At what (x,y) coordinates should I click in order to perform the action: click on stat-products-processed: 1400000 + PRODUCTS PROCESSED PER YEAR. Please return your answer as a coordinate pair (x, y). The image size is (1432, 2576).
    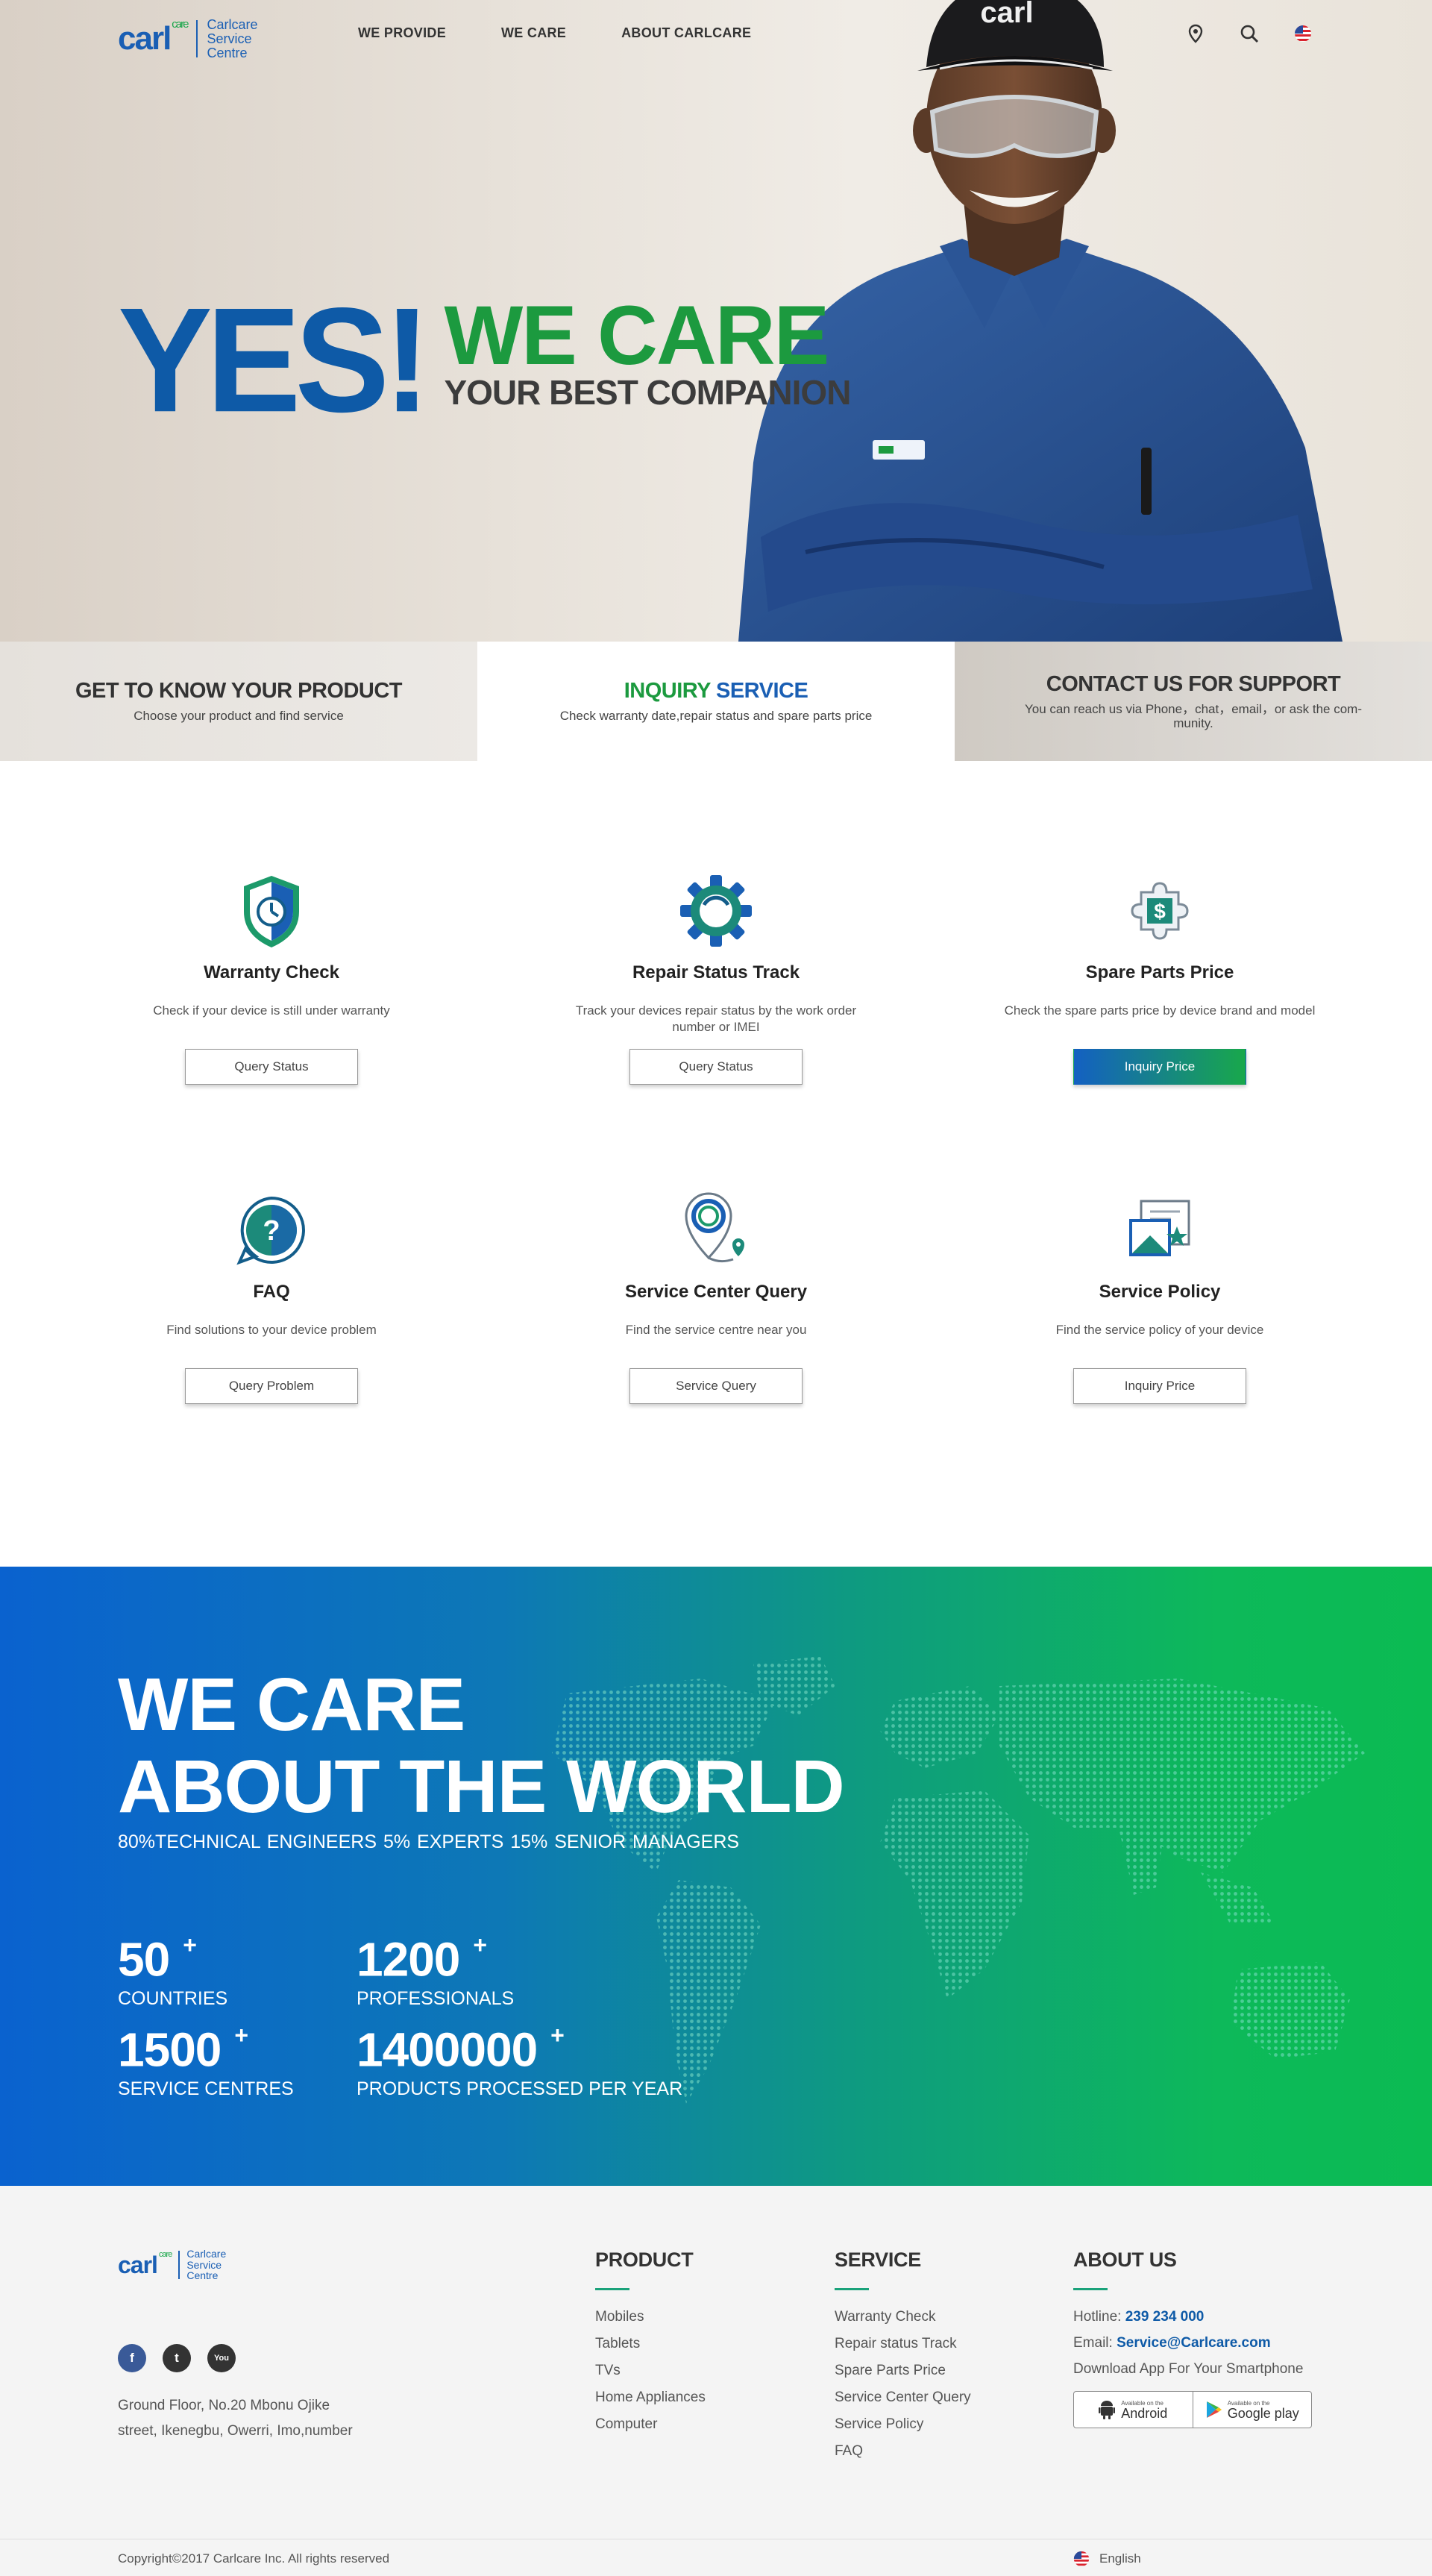
    Looking at the image, I should click on (519, 2057).